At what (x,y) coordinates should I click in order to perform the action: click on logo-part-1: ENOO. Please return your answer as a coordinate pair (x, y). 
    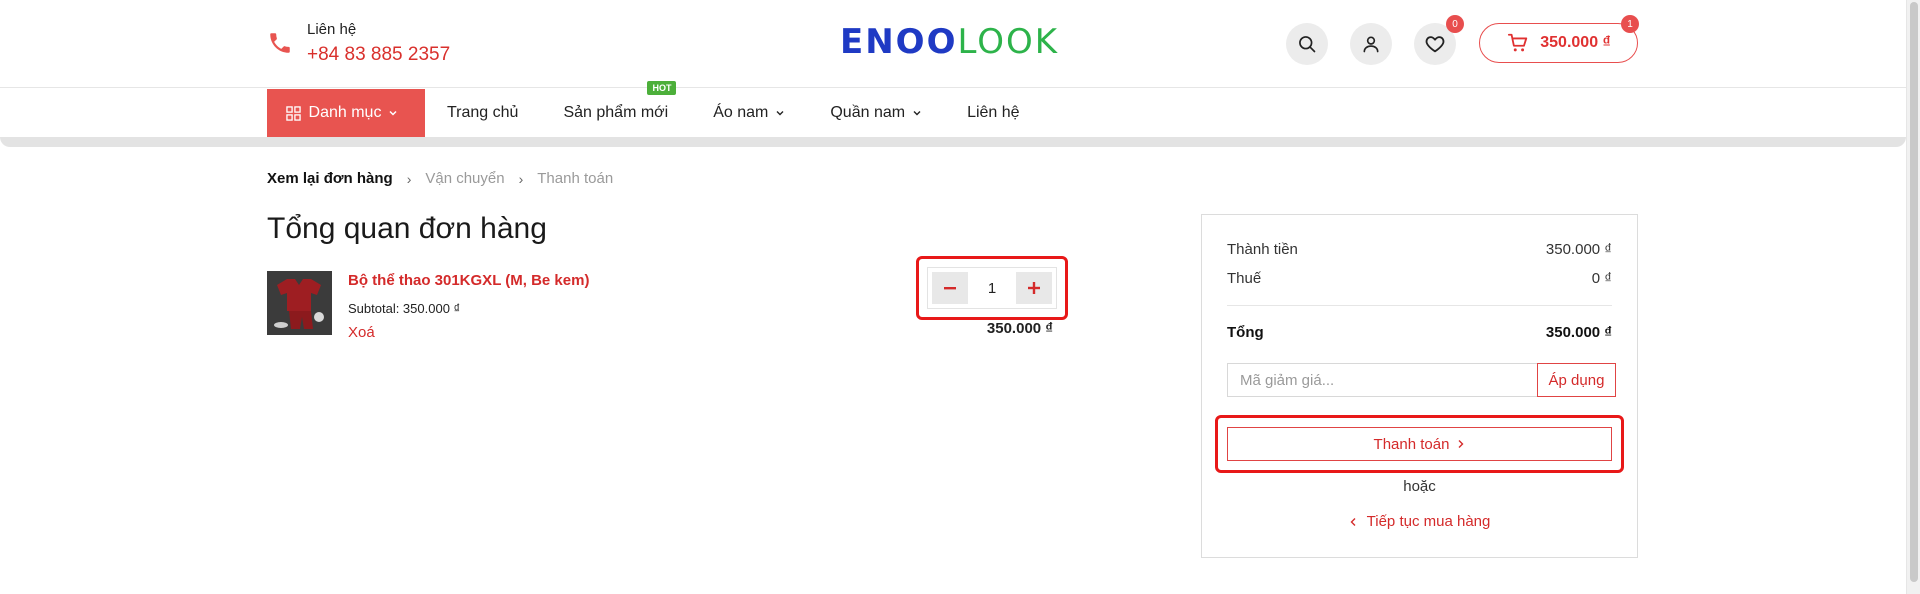
    Looking at the image, I should click on (899, 42).